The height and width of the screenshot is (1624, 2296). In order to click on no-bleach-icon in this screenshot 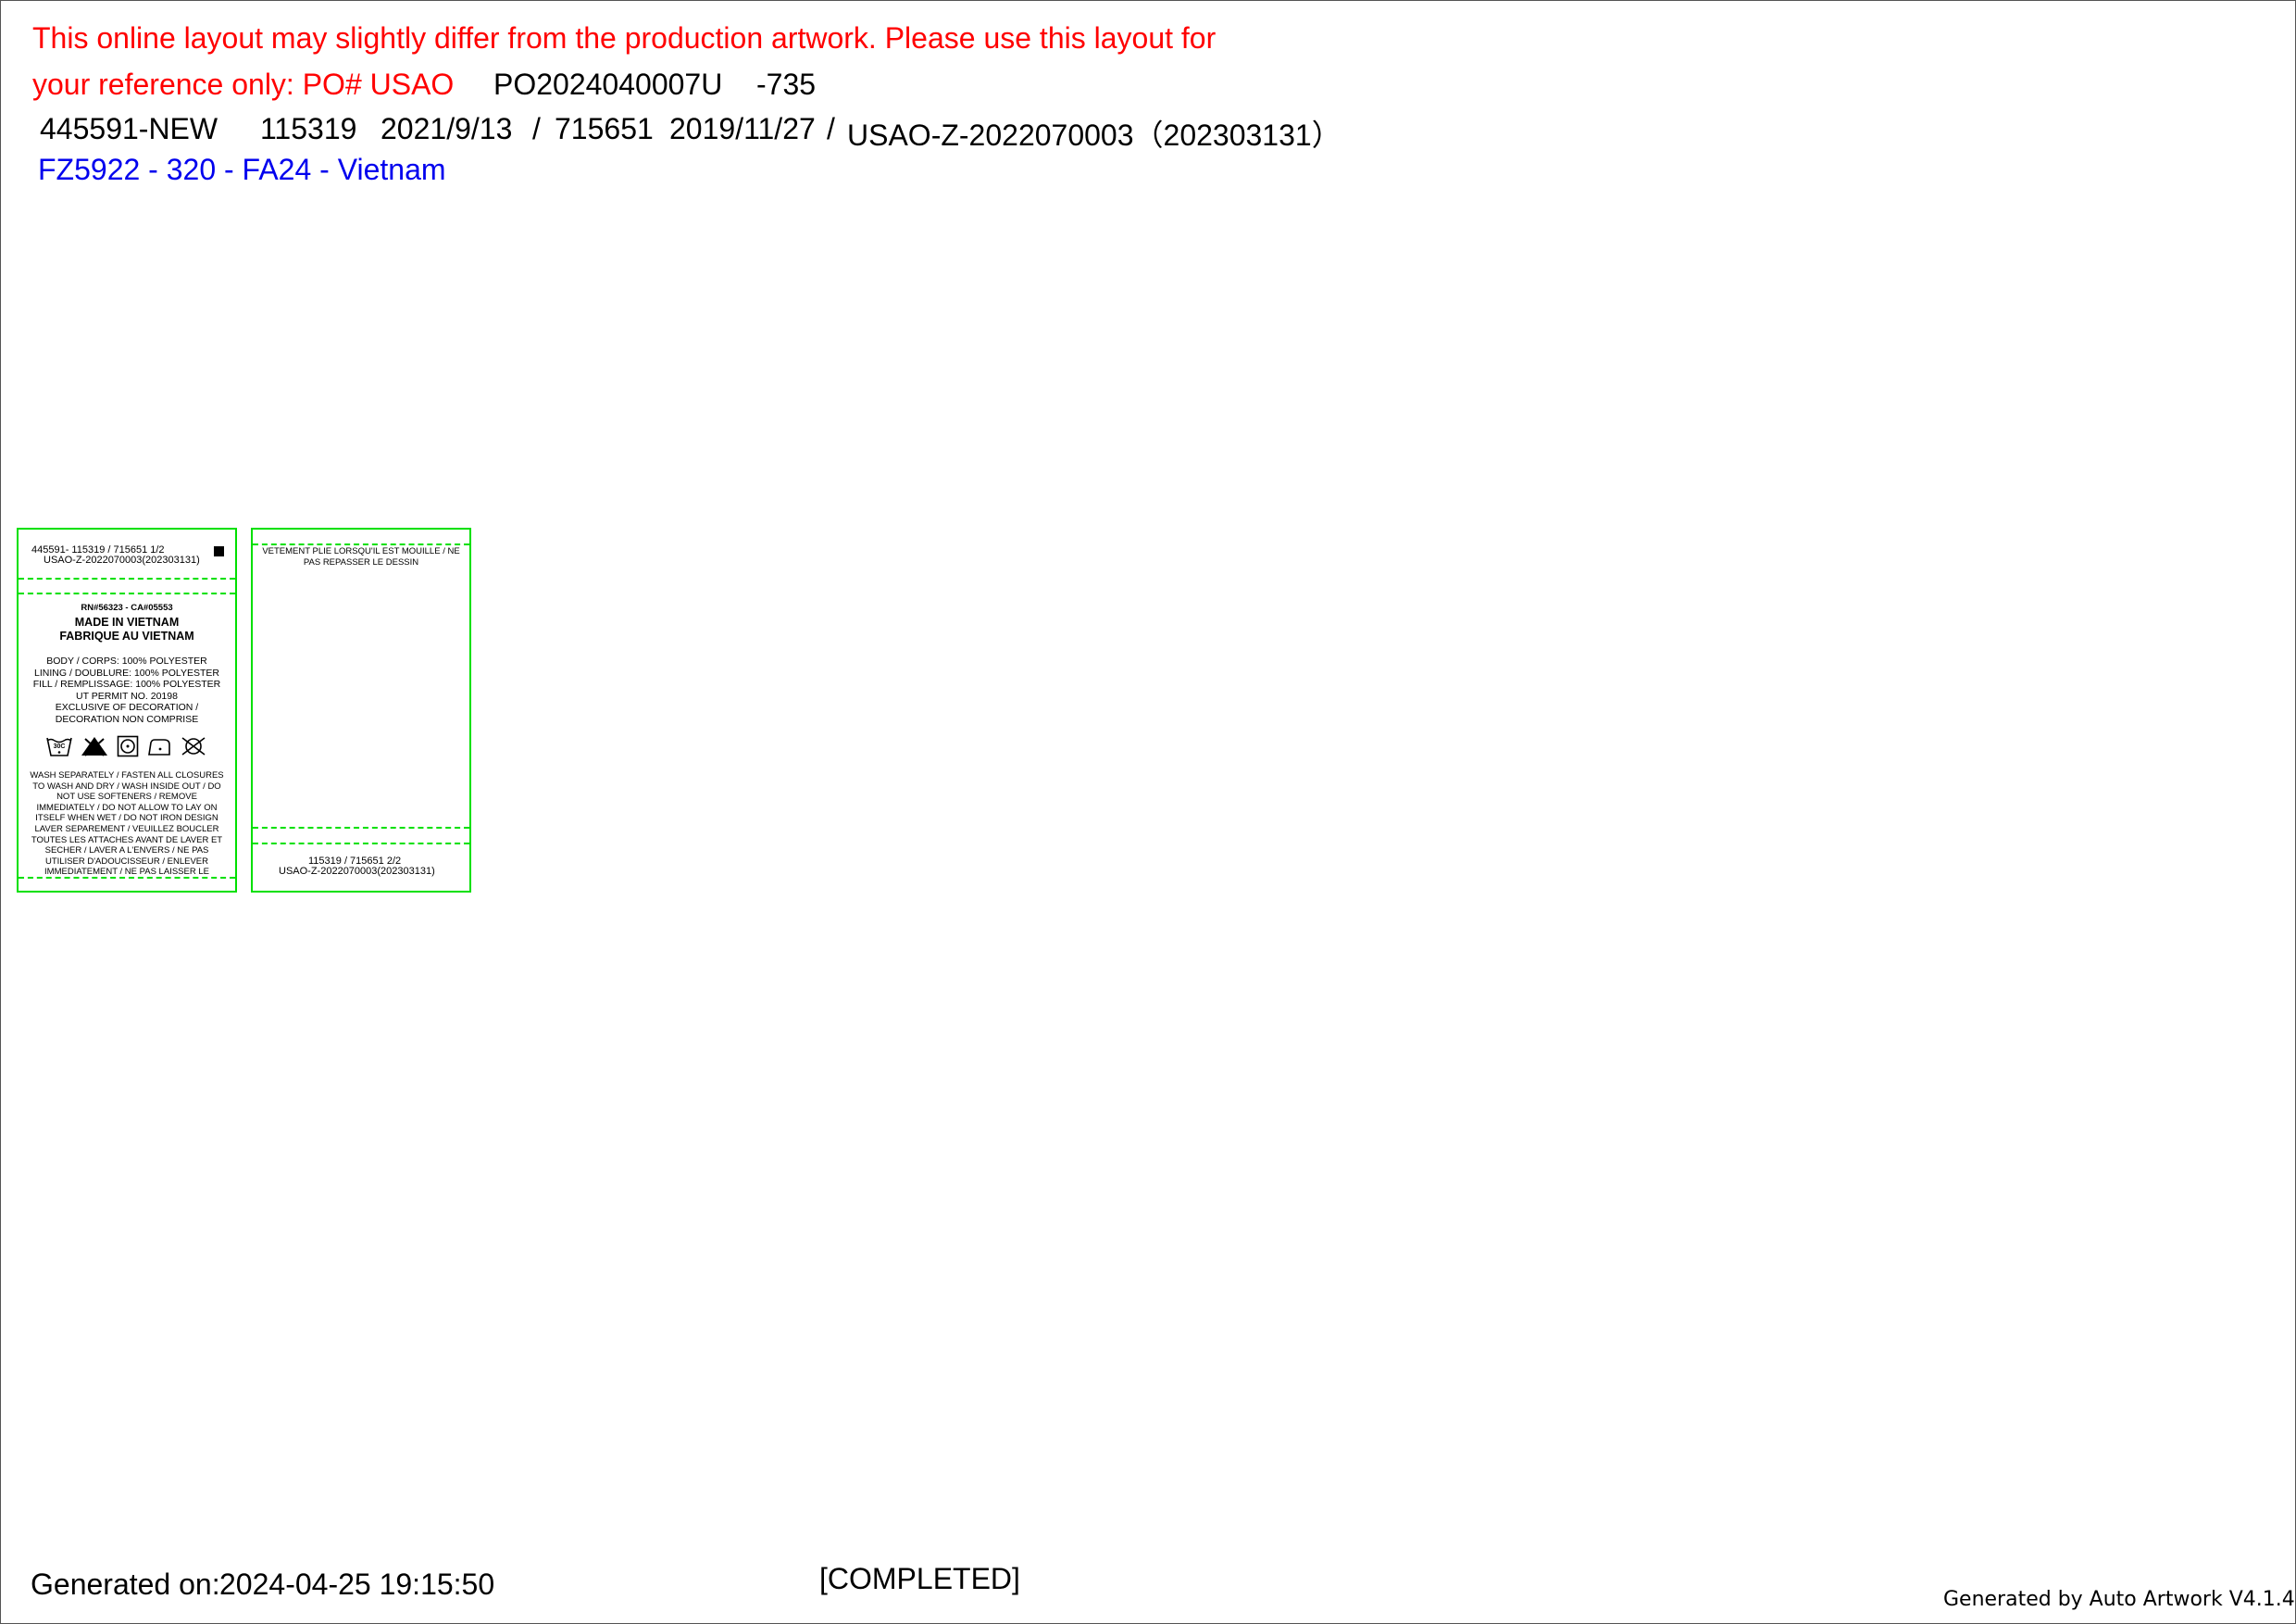, I will do `click(94, 746)`.